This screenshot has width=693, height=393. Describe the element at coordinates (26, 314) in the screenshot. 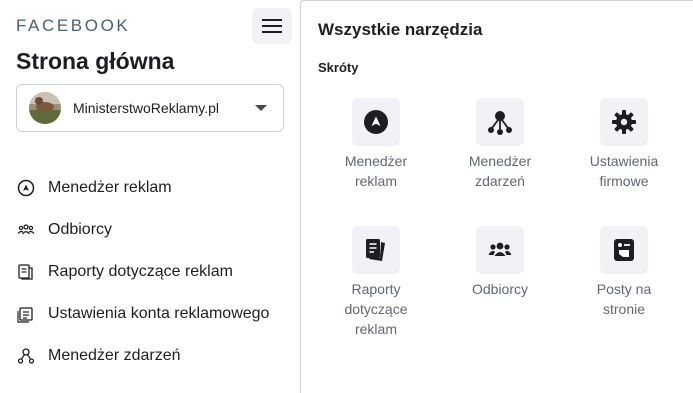

I see `ad-account-settings-icon` at that location.